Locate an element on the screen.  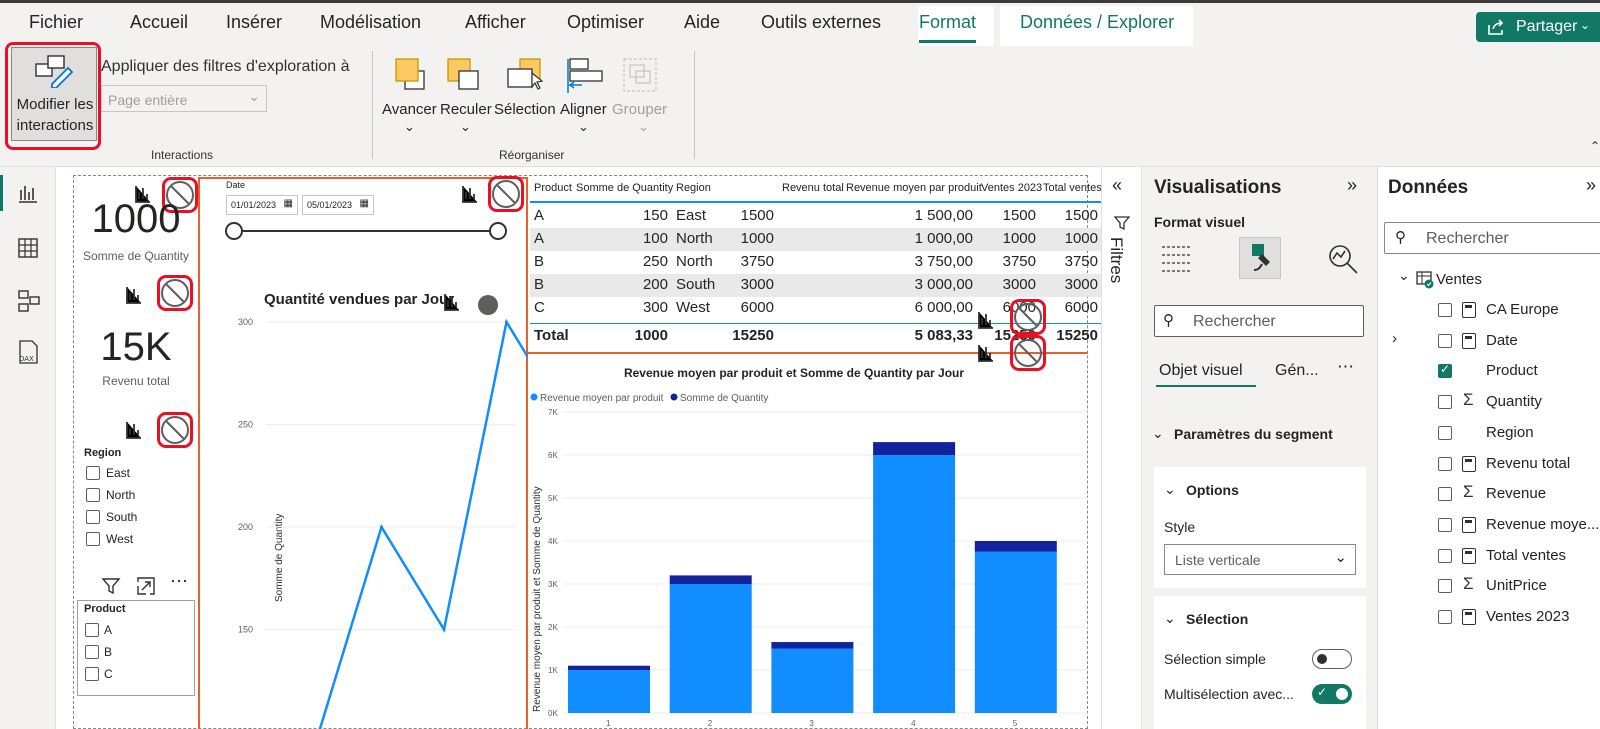
field-item: Ventes 2023 is located at coordinates (1489, 617).